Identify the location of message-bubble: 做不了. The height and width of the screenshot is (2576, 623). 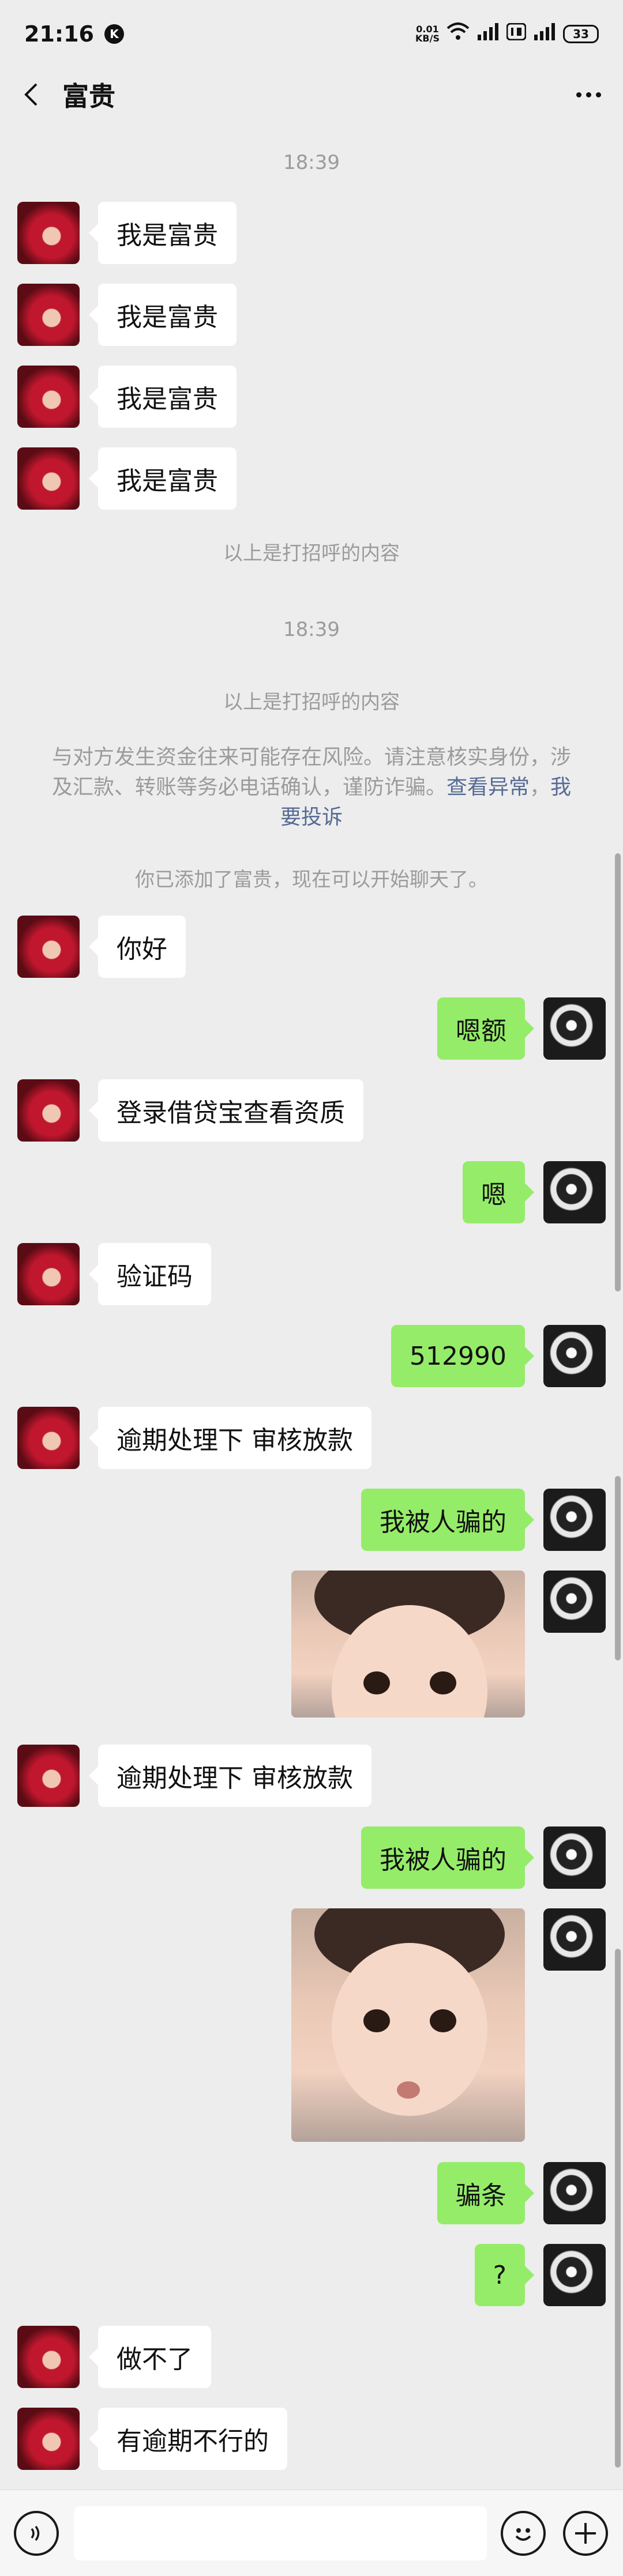
(150, 2357).